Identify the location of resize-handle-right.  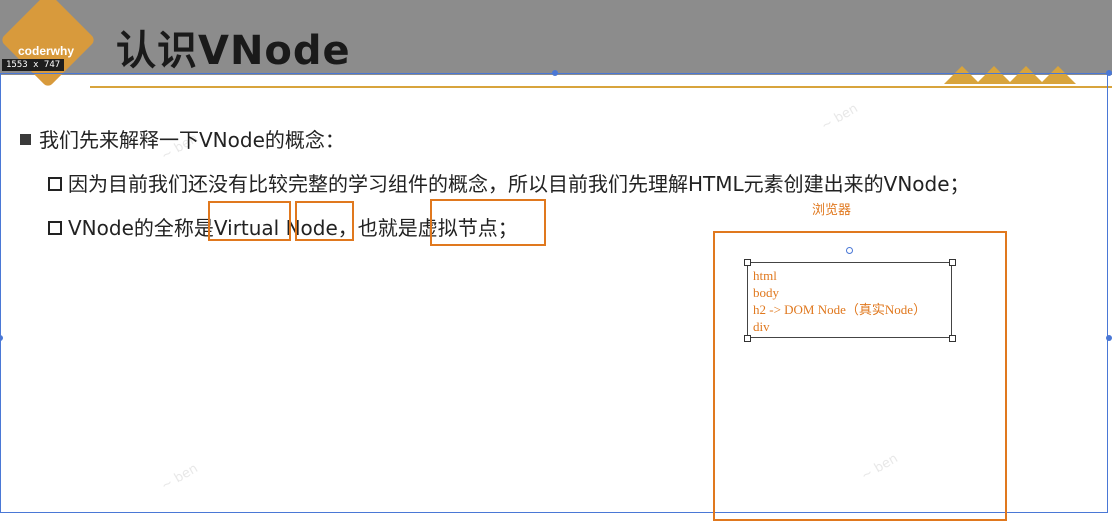
(1109, 338).